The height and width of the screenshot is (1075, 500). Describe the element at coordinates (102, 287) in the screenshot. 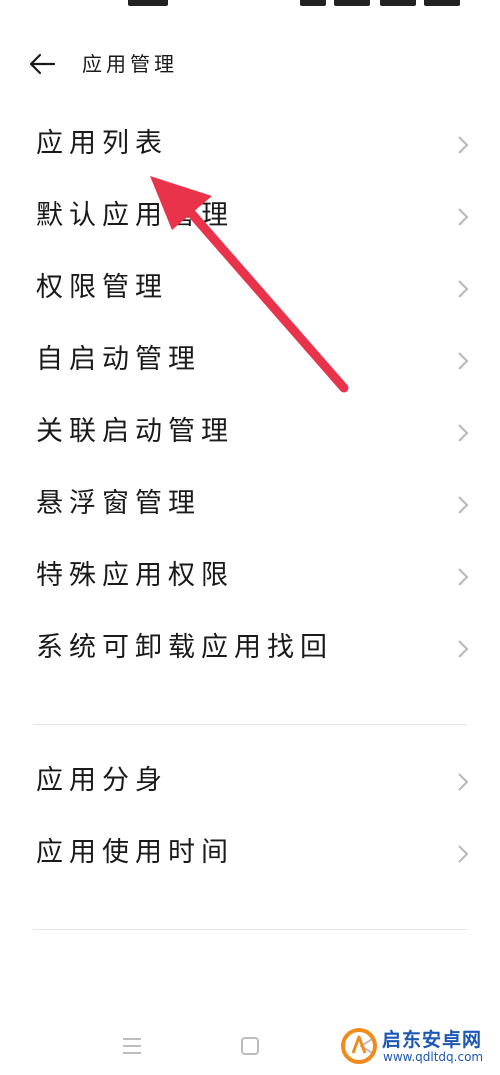

I see `menu-item-label: 权限管理` at that location.